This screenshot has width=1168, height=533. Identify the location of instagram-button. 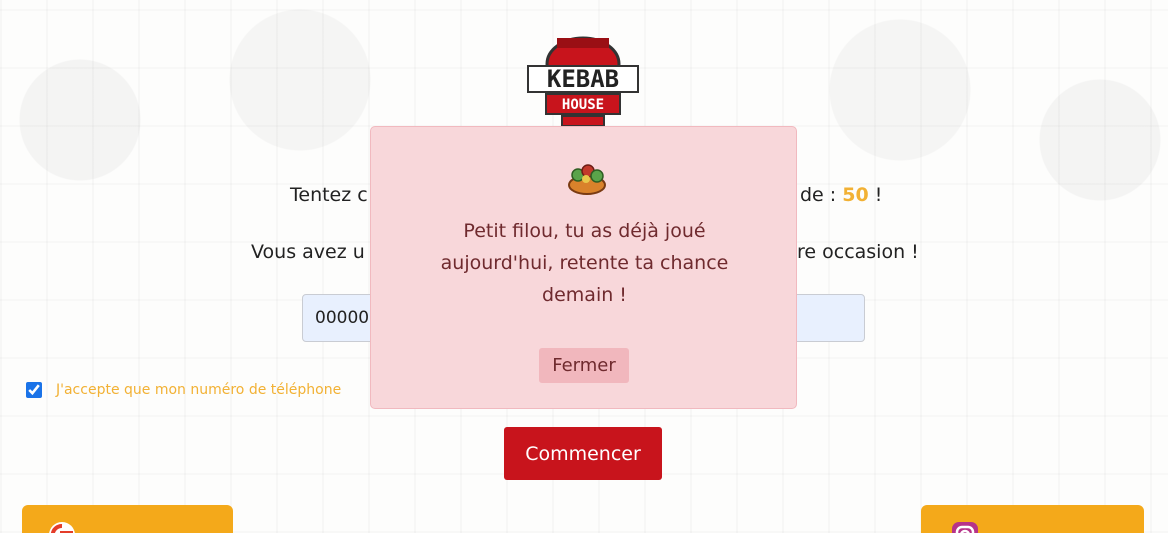
(1032, 519).